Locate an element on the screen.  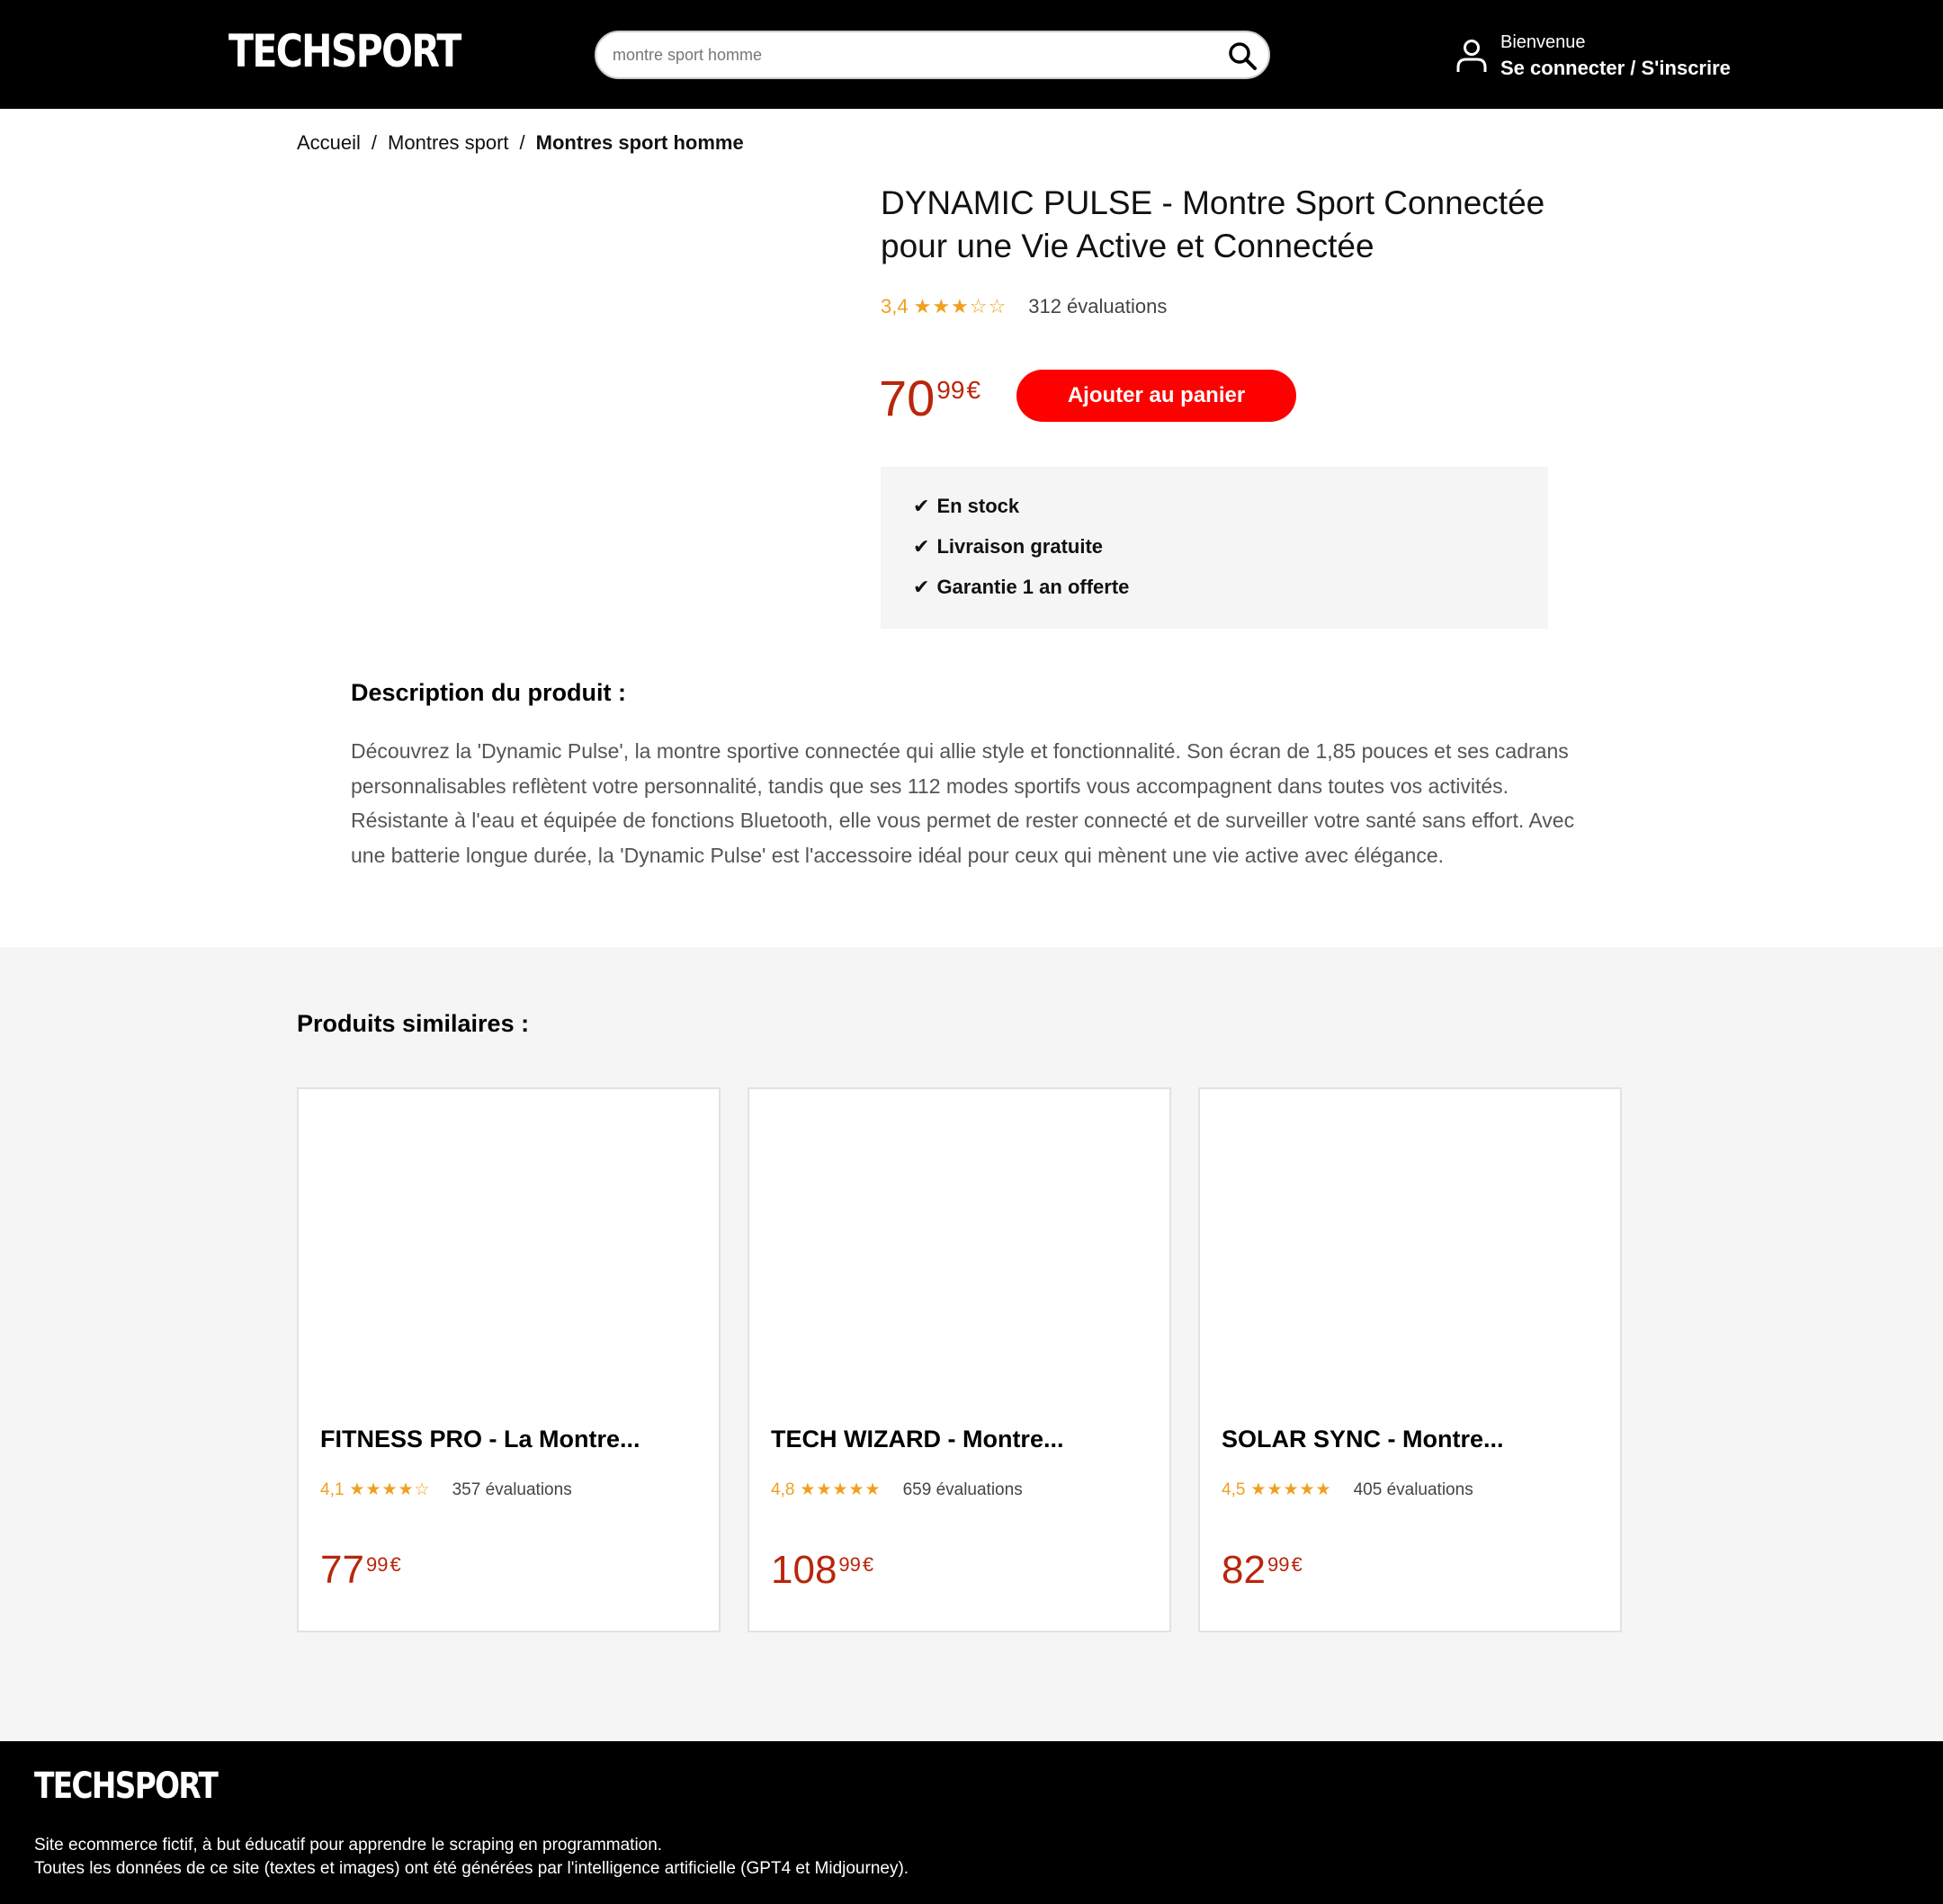
perk-label: Livraison gratuite is located at coordinates (1020, 546).